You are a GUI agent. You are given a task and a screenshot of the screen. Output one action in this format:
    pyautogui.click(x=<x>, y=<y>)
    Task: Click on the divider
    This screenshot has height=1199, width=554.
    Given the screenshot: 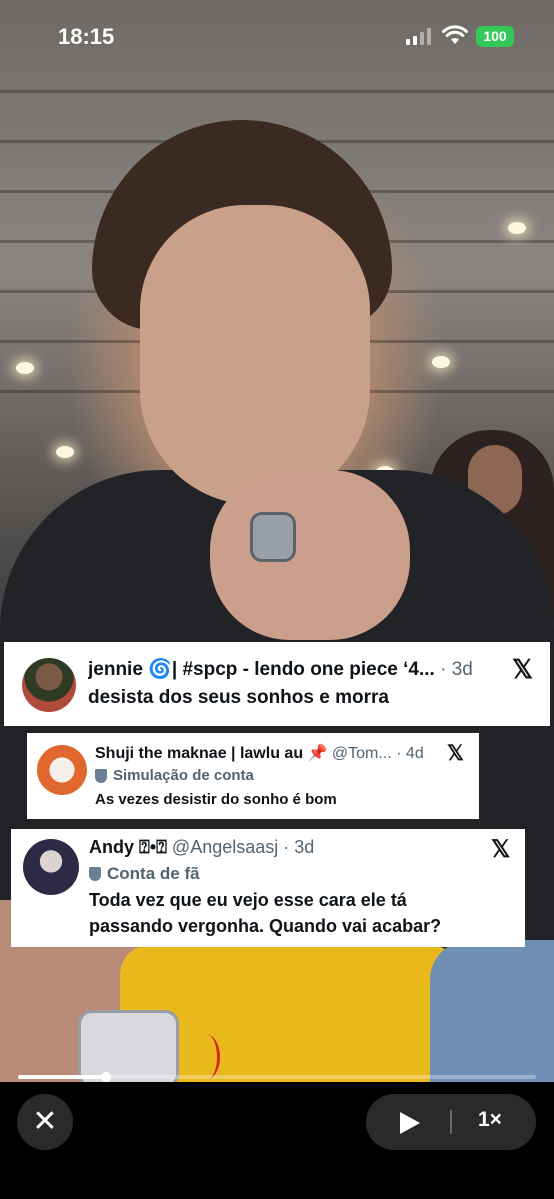 What is the action you would take?
    pyautogui.click(x=451, y=1122)
    